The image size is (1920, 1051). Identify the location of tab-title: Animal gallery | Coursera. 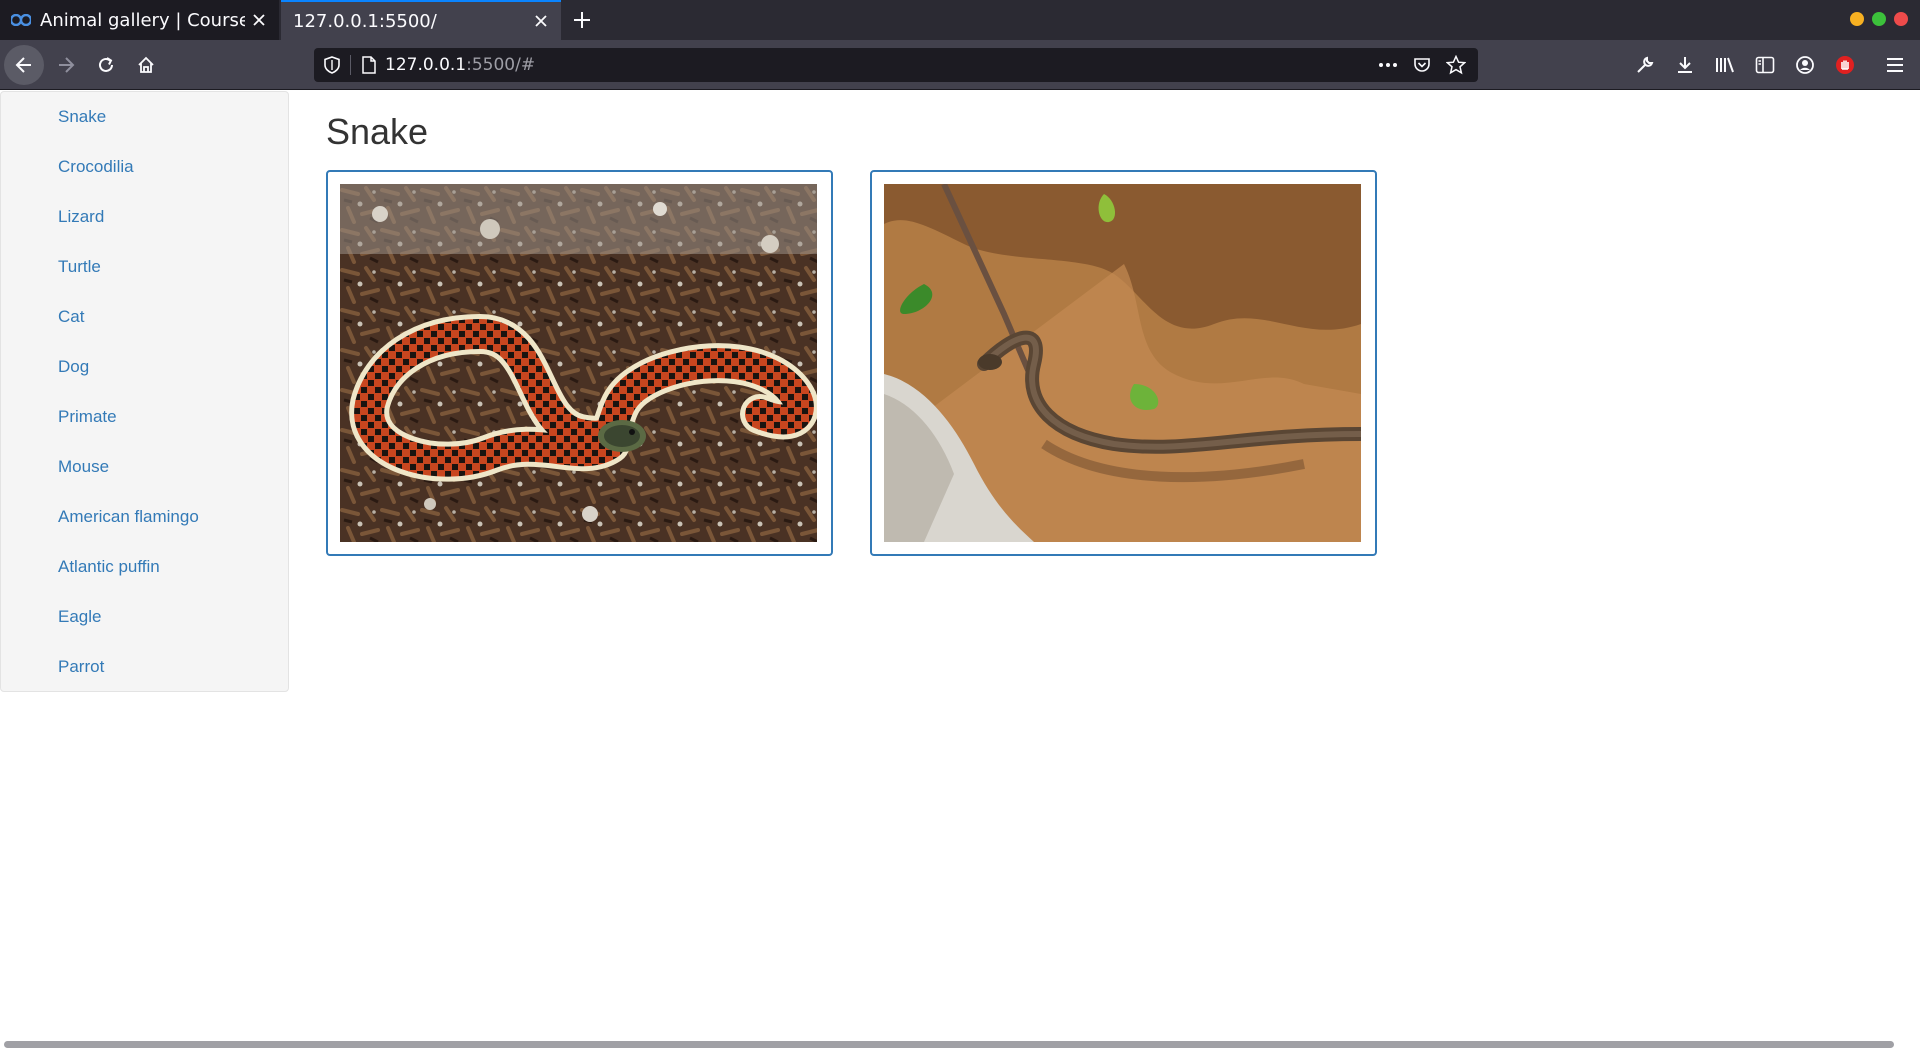
(142, 20).